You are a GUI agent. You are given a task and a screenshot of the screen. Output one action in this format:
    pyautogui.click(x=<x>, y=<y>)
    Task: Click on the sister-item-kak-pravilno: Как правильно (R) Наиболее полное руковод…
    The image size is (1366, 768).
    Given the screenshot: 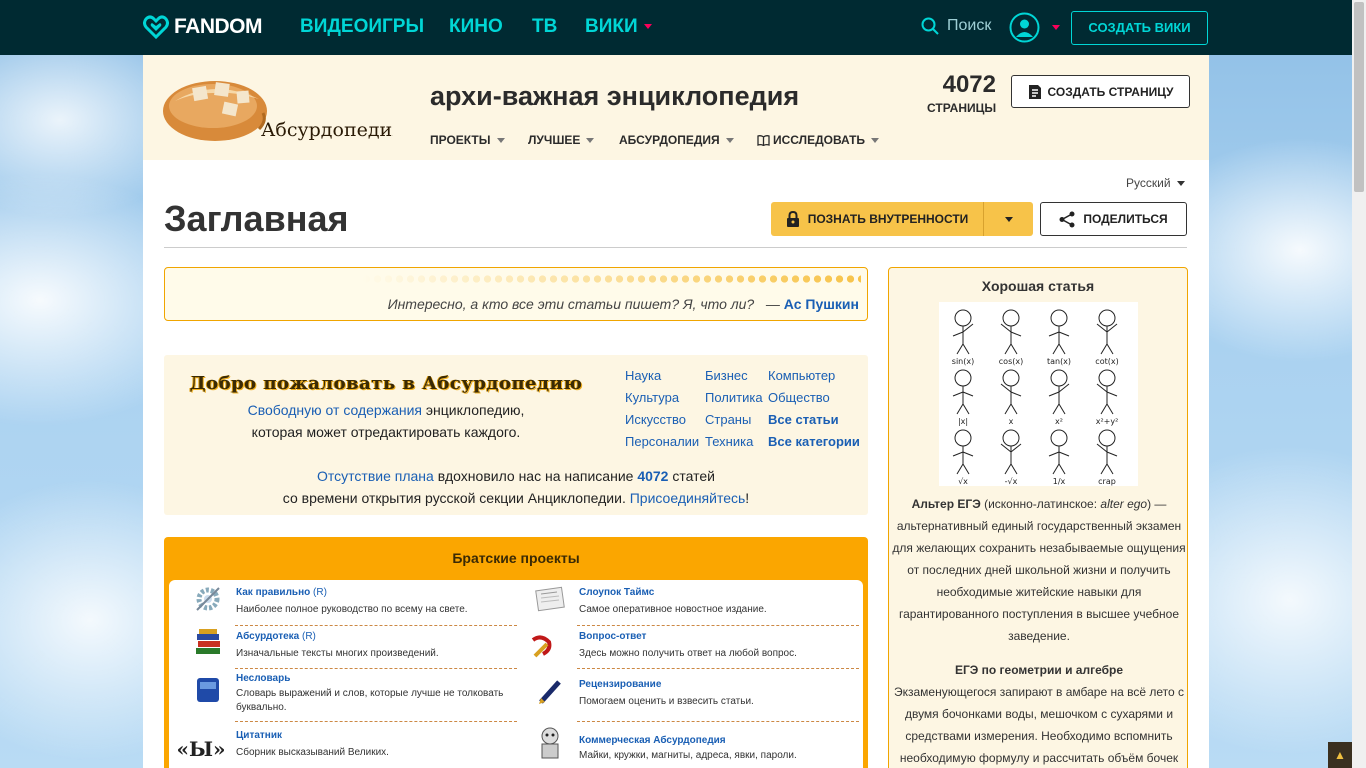 What is the action you would take?
    pyautogui.click(x=381, y=601)
    